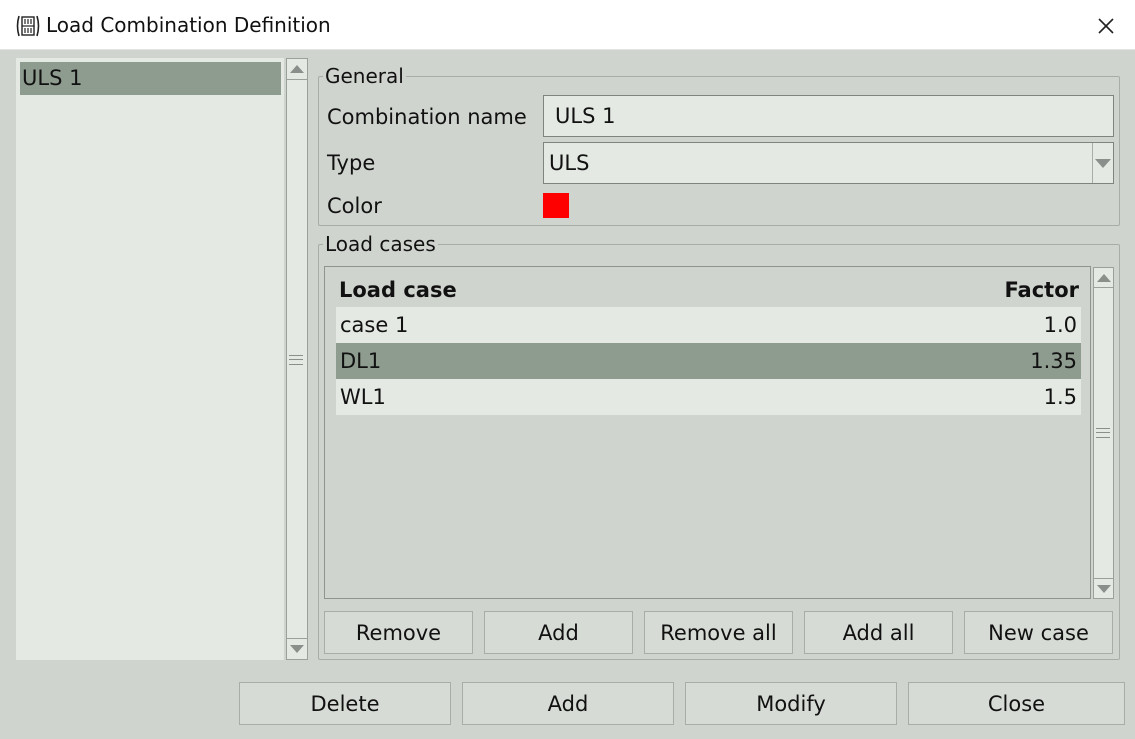  Describe the element at coordinates (363, 397) in the screenshot. I see `load-case-cell: WL1` at that location.